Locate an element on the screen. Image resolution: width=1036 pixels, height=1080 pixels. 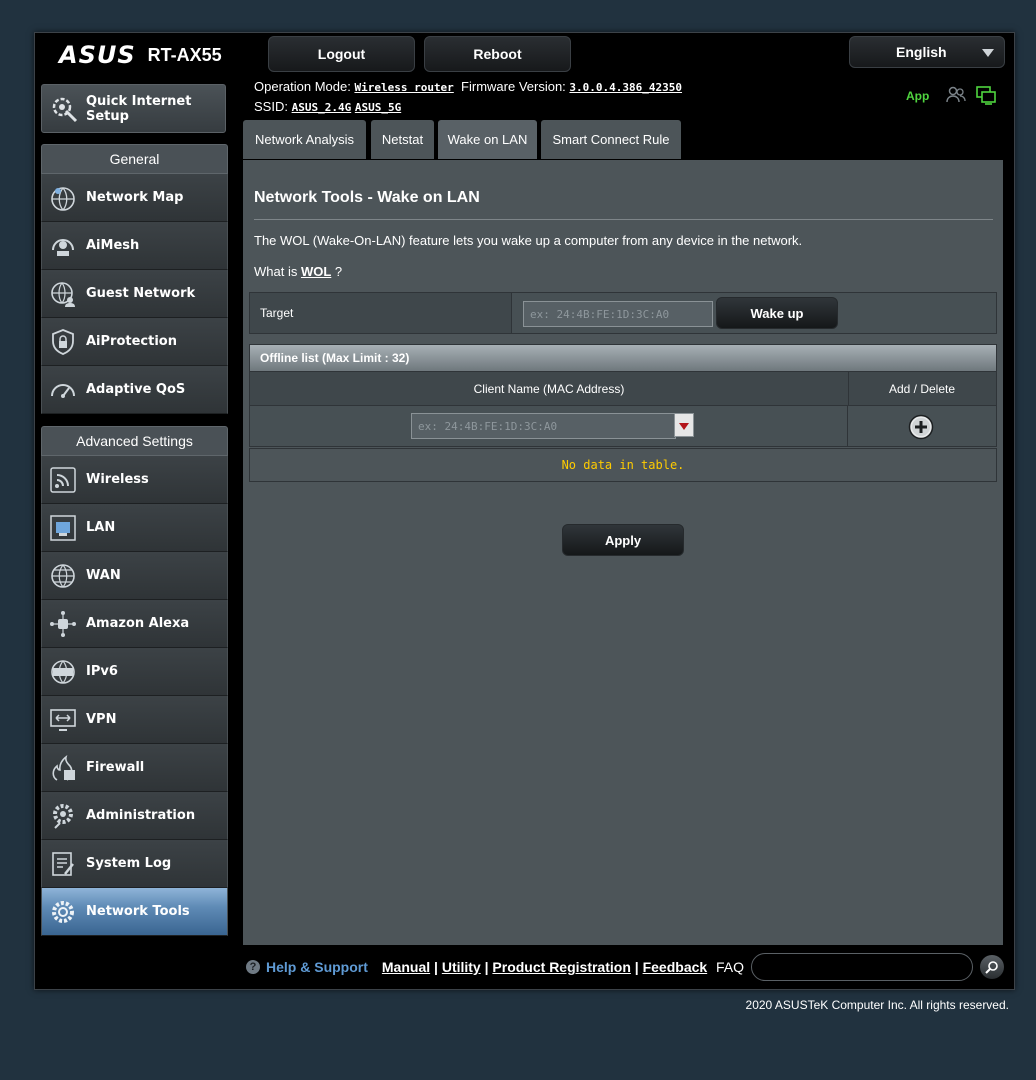
sidebar-item-label: Amazon Alexa is located at coordinates (138, 623).